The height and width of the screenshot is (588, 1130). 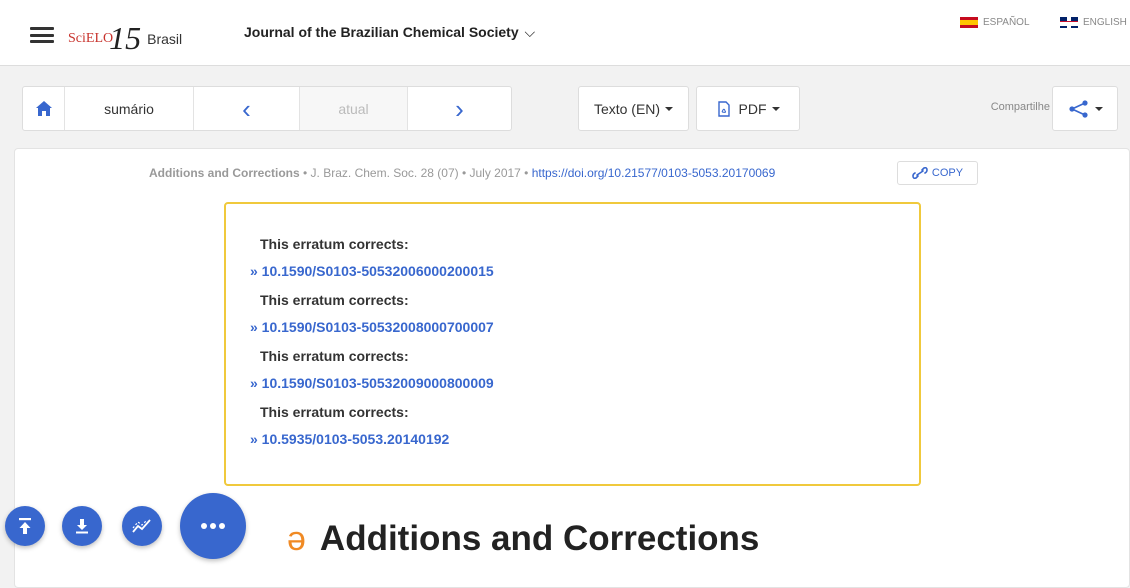 What do you see at coordinates (584, 383) in the screenshot?
I see `erratum-doi-link: » 10.1590/S0103-50532009000800009` at bounding box center [584, 383].